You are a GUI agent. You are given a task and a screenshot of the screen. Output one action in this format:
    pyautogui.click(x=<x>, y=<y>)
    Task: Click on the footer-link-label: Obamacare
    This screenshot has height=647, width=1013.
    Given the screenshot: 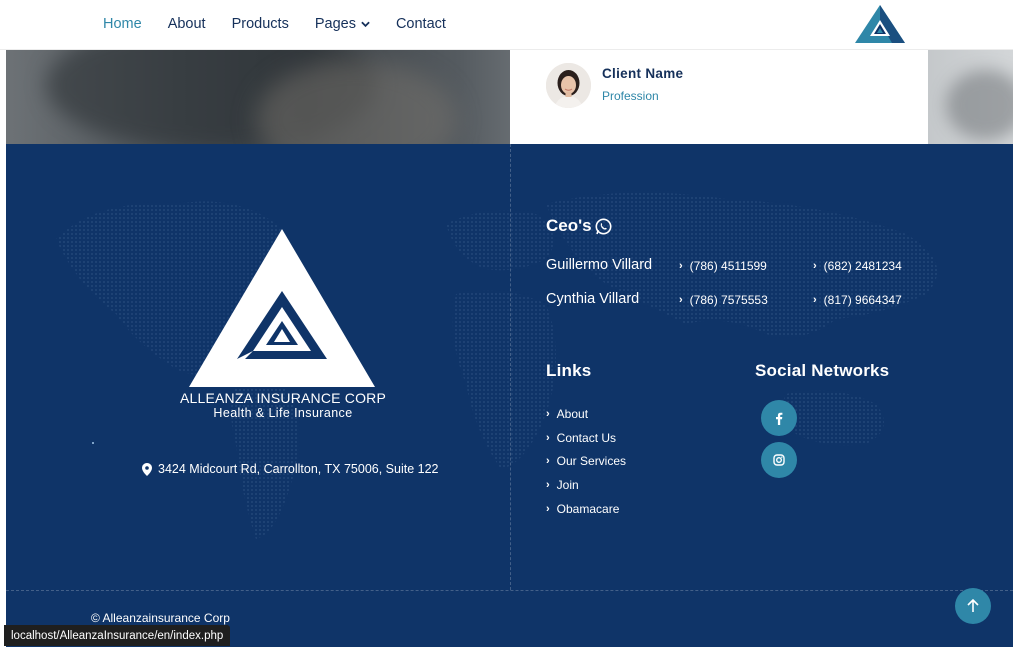 What is the action you would take?
    pyautogui.click(x=588, y=509)
    